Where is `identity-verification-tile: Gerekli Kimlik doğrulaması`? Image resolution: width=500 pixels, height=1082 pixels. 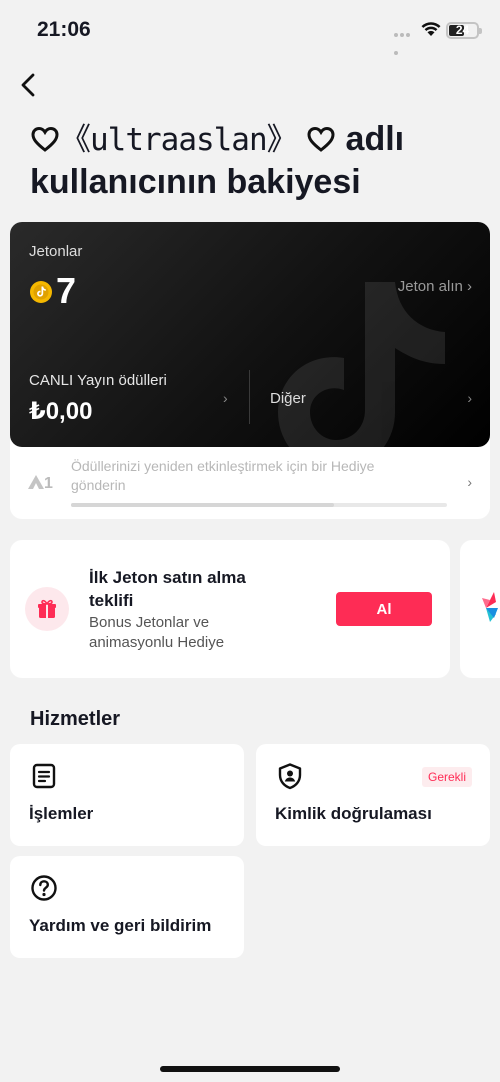
identity-verification-tile: Gerekli Kimlik doğrulaması is located at coordinates (373, 795).